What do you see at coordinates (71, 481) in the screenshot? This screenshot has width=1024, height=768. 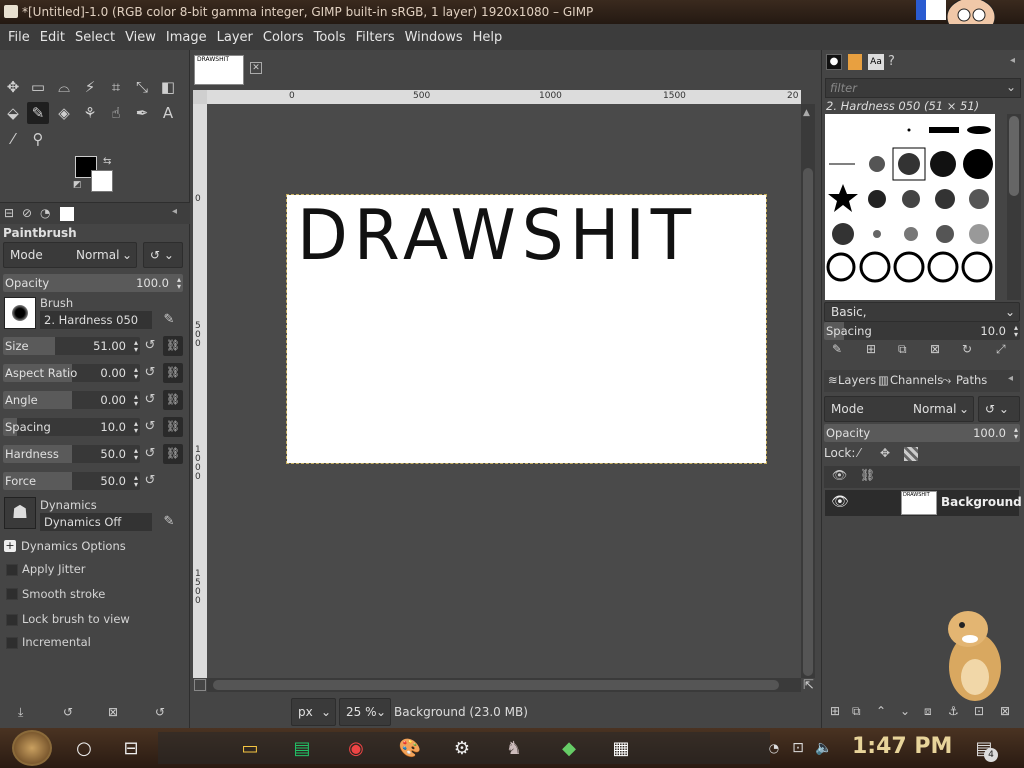 I see `slider-force: Force 50.0 ▴ ▾` at bounding box center [71, 481].